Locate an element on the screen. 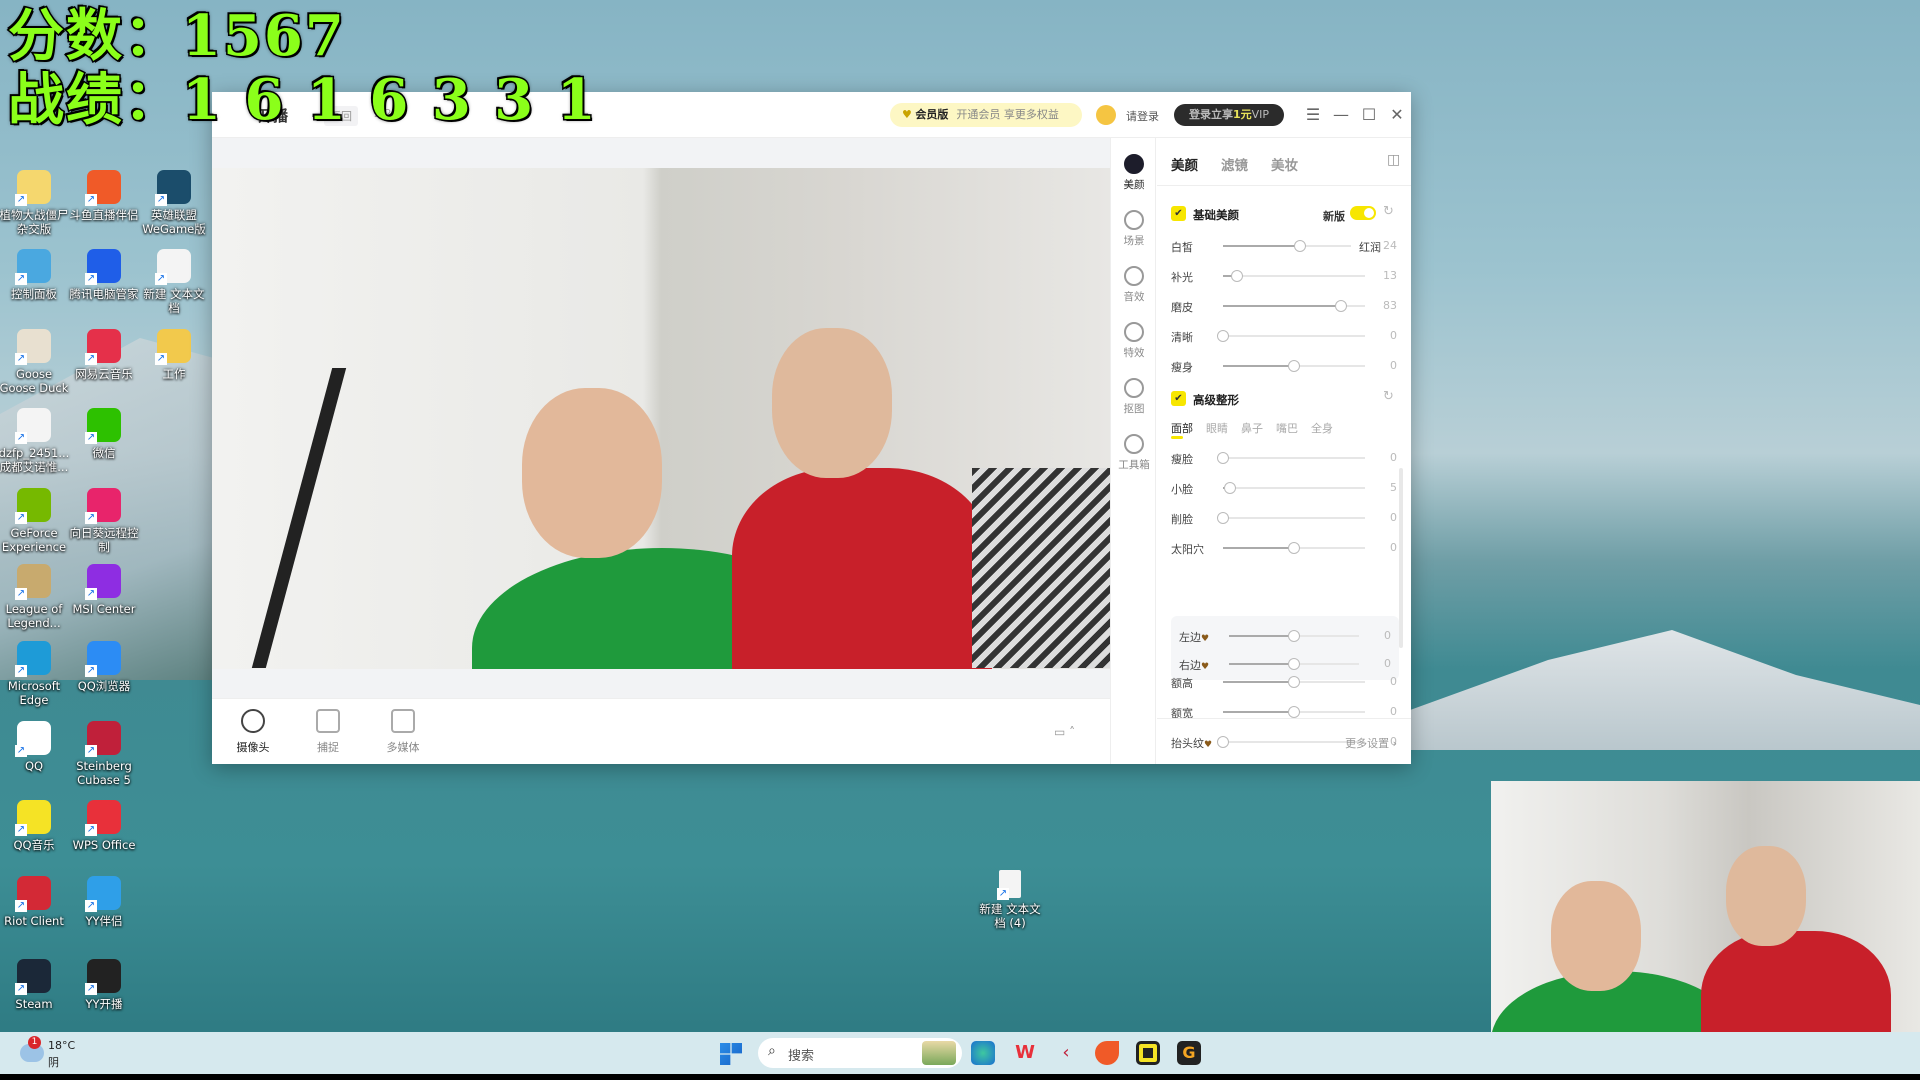 This screenshot has width=1920, height=1080. basic-beauty-checkbox: ✔ is located at coordinates (1178, 213).